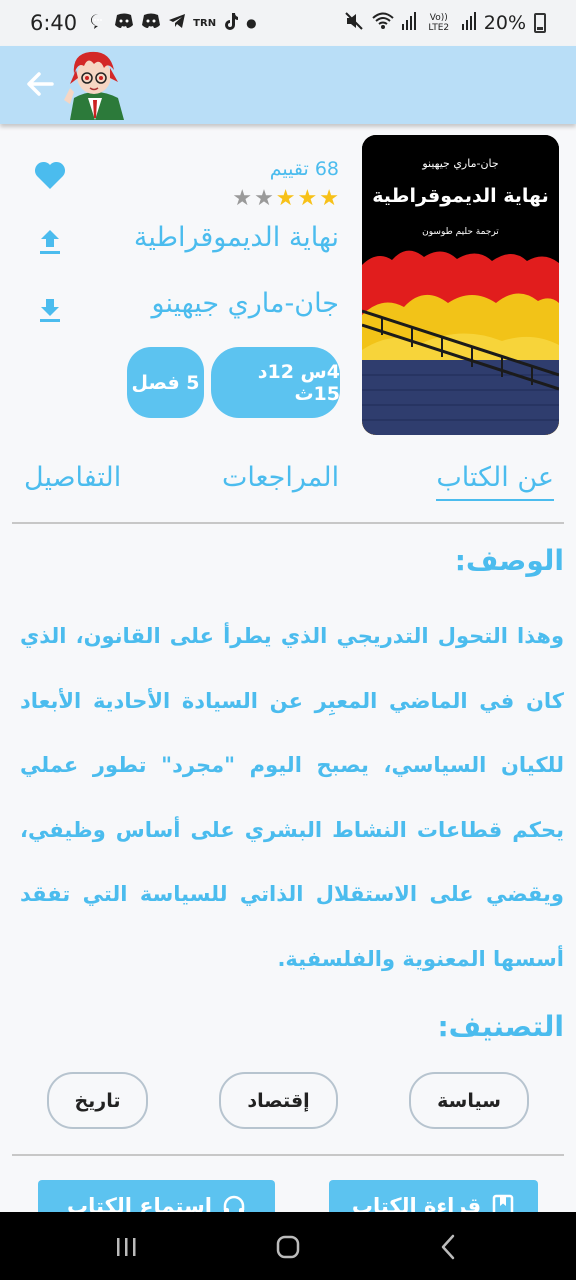 The height and width of the screenshot is (1280, 576). I want to click on description-heading: الوصف:, so click(509, 560).